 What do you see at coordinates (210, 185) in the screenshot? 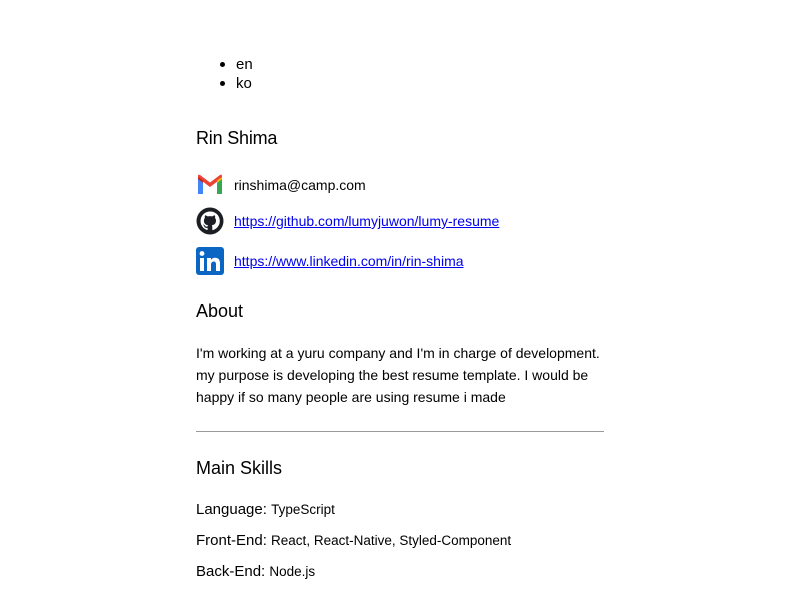
I see `gmail-icon` at bounding box center [210, 185].